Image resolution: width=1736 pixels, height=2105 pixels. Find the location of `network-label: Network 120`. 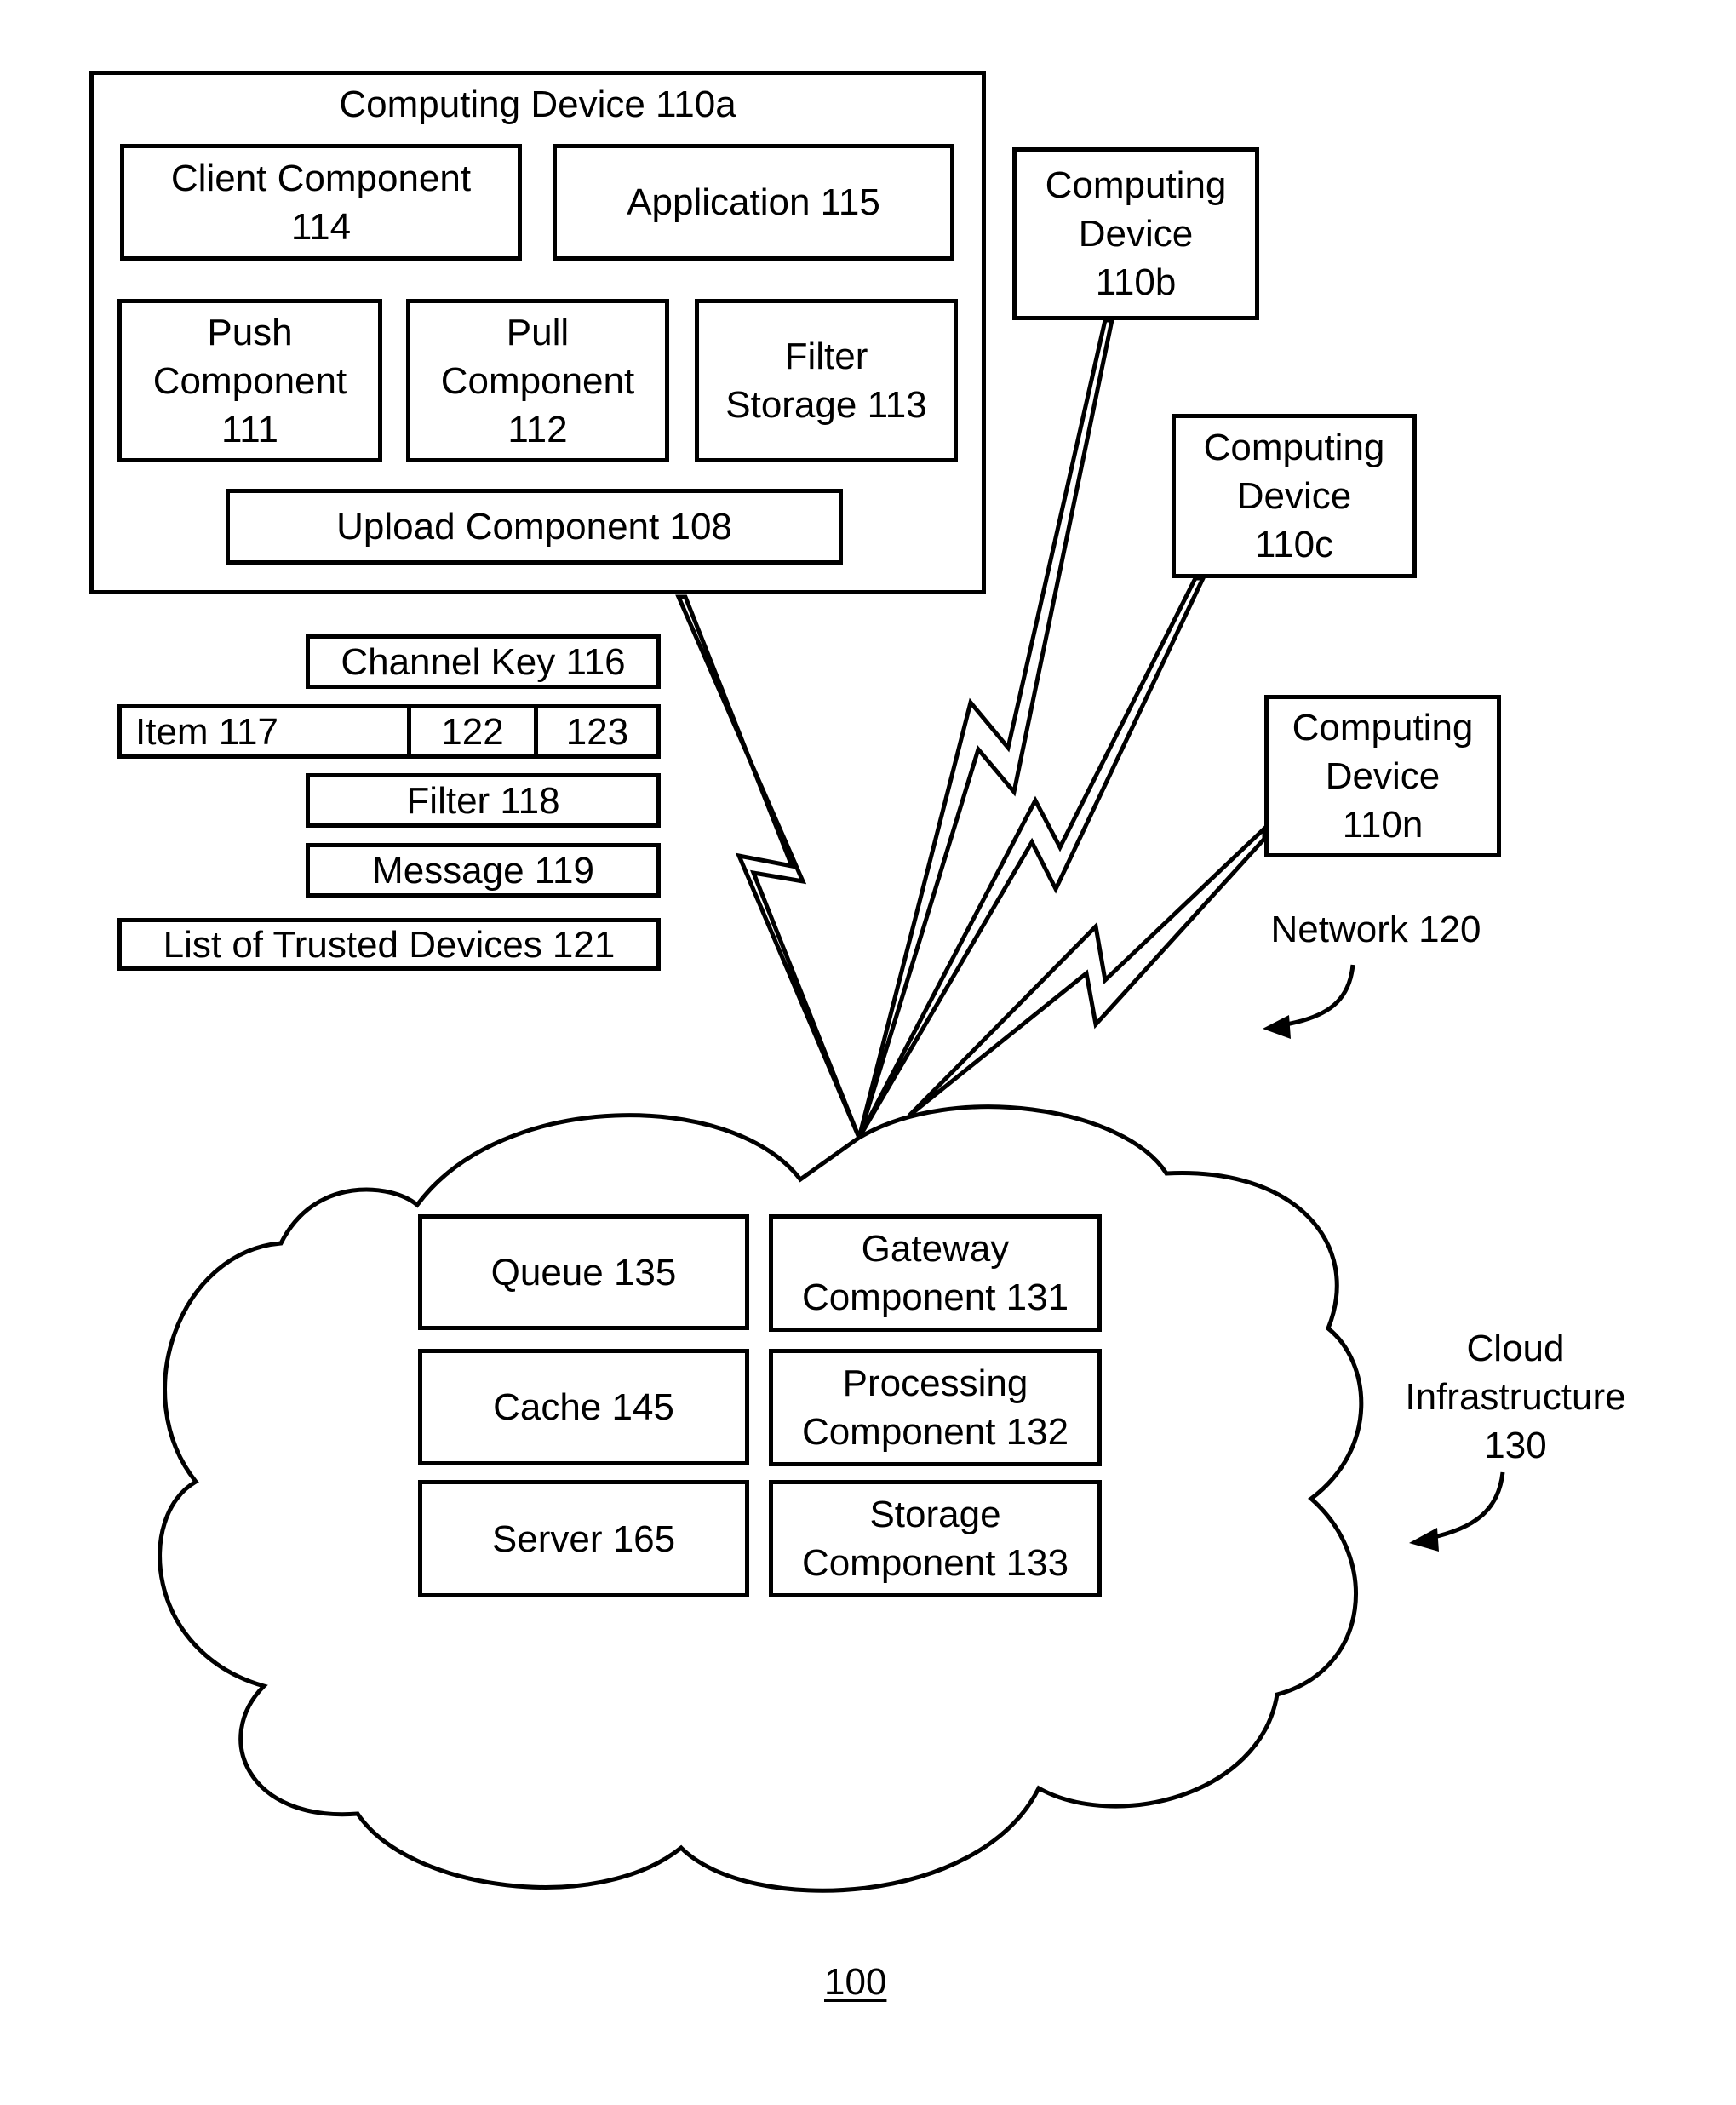

network-label: Network 120 is located at coordinates (1375, 929).